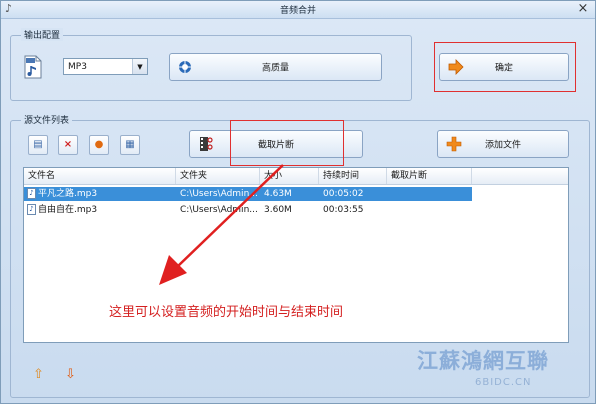 Image resolution: width=596 pixels, height=404 pixels. What do you see at coordinates (139, 66) in the screenshot?
I see `chevron-down-icon: ▼` at bounding box center [139, 66].